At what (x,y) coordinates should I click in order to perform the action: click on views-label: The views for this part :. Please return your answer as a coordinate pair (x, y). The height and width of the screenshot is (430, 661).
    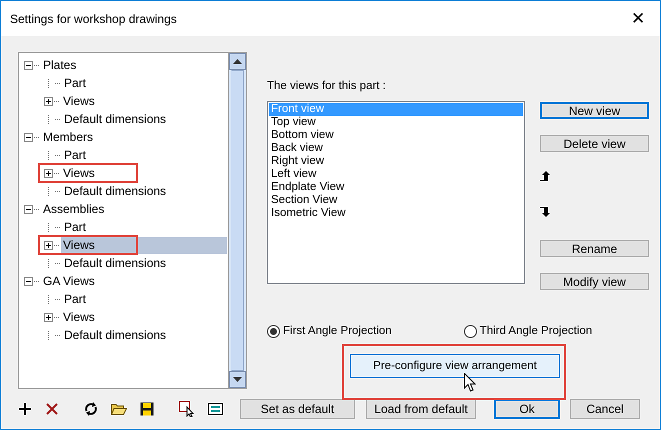
    Looking at the image, I should click on (327, 86).